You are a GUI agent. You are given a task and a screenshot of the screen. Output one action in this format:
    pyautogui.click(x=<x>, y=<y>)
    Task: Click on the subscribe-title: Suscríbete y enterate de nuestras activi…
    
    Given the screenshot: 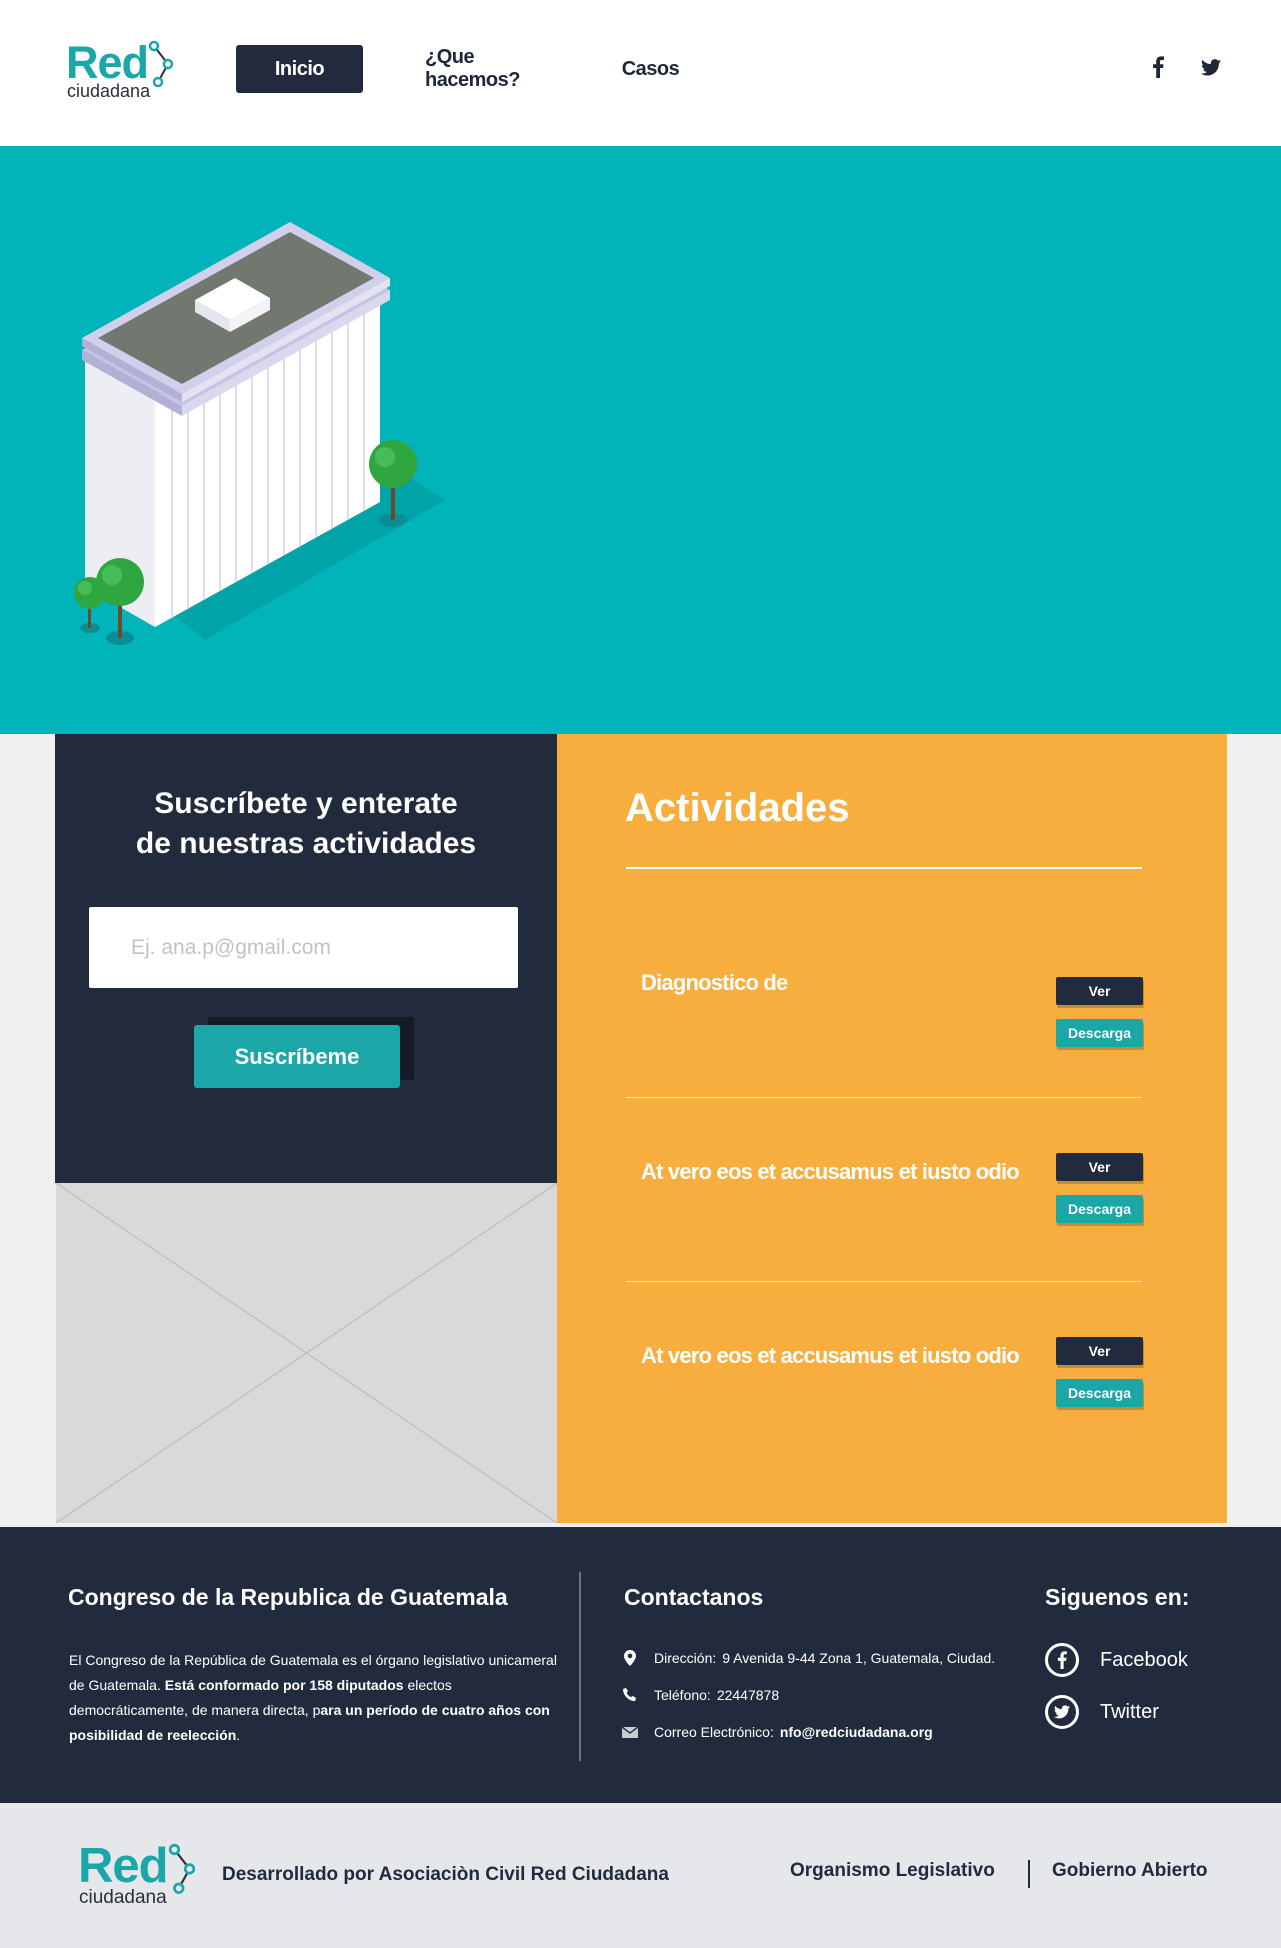 What is the action you would take?
    pyautogui.click(x=306, y=824)
    